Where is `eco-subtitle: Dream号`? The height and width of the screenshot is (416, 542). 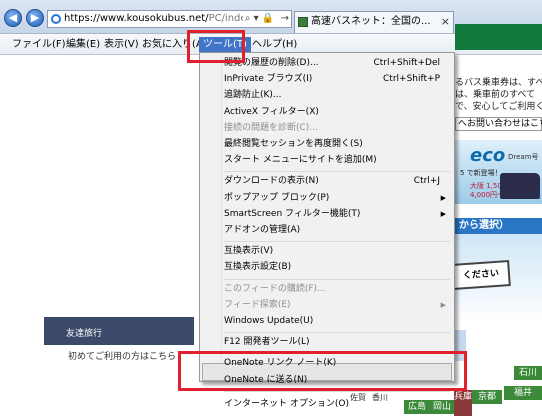
eco-subtitle: Dream号 is located at coordinates (523, 157).